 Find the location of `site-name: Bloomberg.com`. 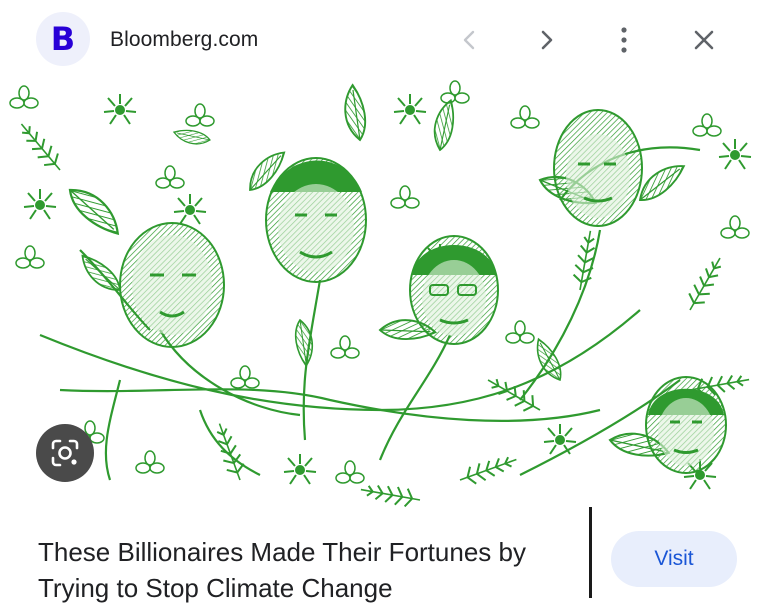

site-name: Bloomberg.com is located at coordinates (184, 40).